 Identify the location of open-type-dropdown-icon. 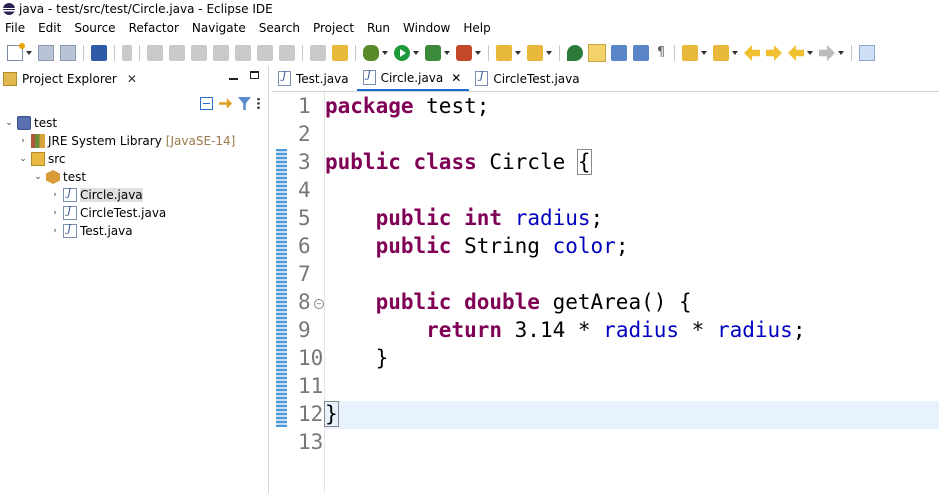
(518, 53).